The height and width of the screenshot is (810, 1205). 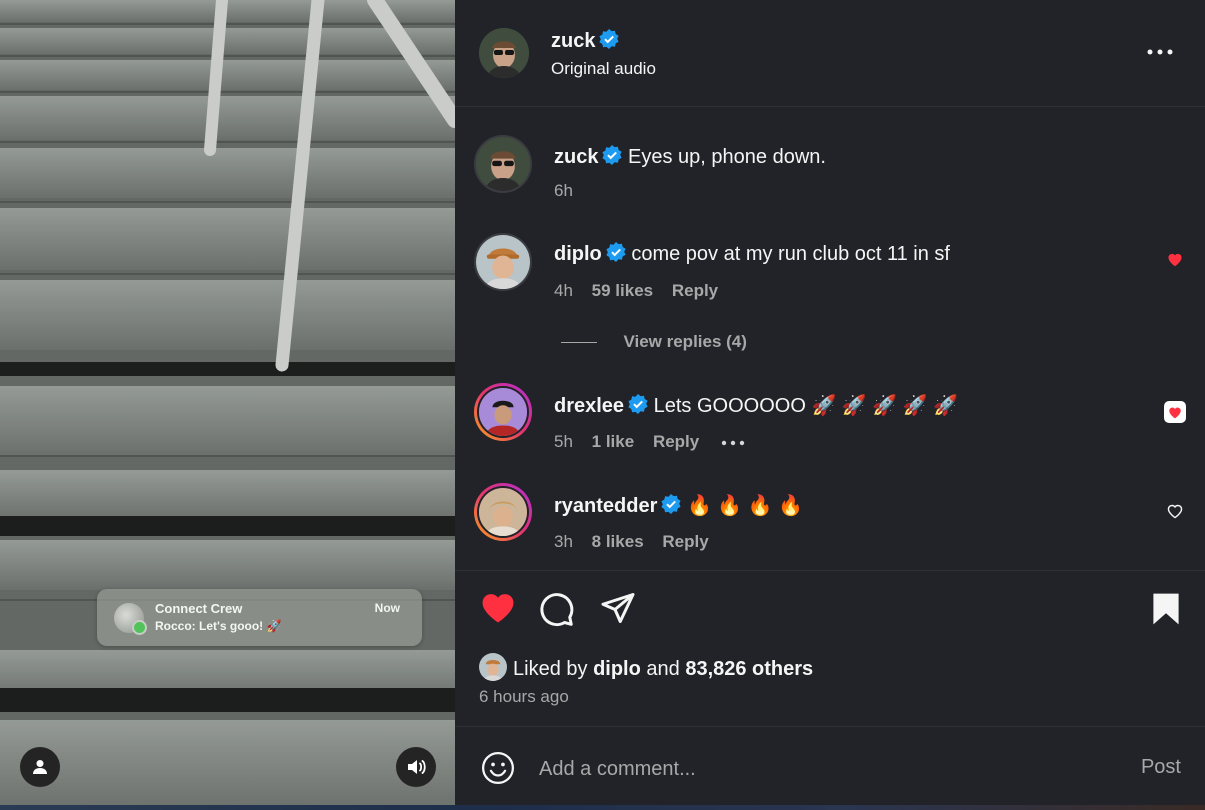 What do you see at coordinates (563, 190) in the screenshot?
I see `comment-time: 6h` at bounding box center [563, 190].